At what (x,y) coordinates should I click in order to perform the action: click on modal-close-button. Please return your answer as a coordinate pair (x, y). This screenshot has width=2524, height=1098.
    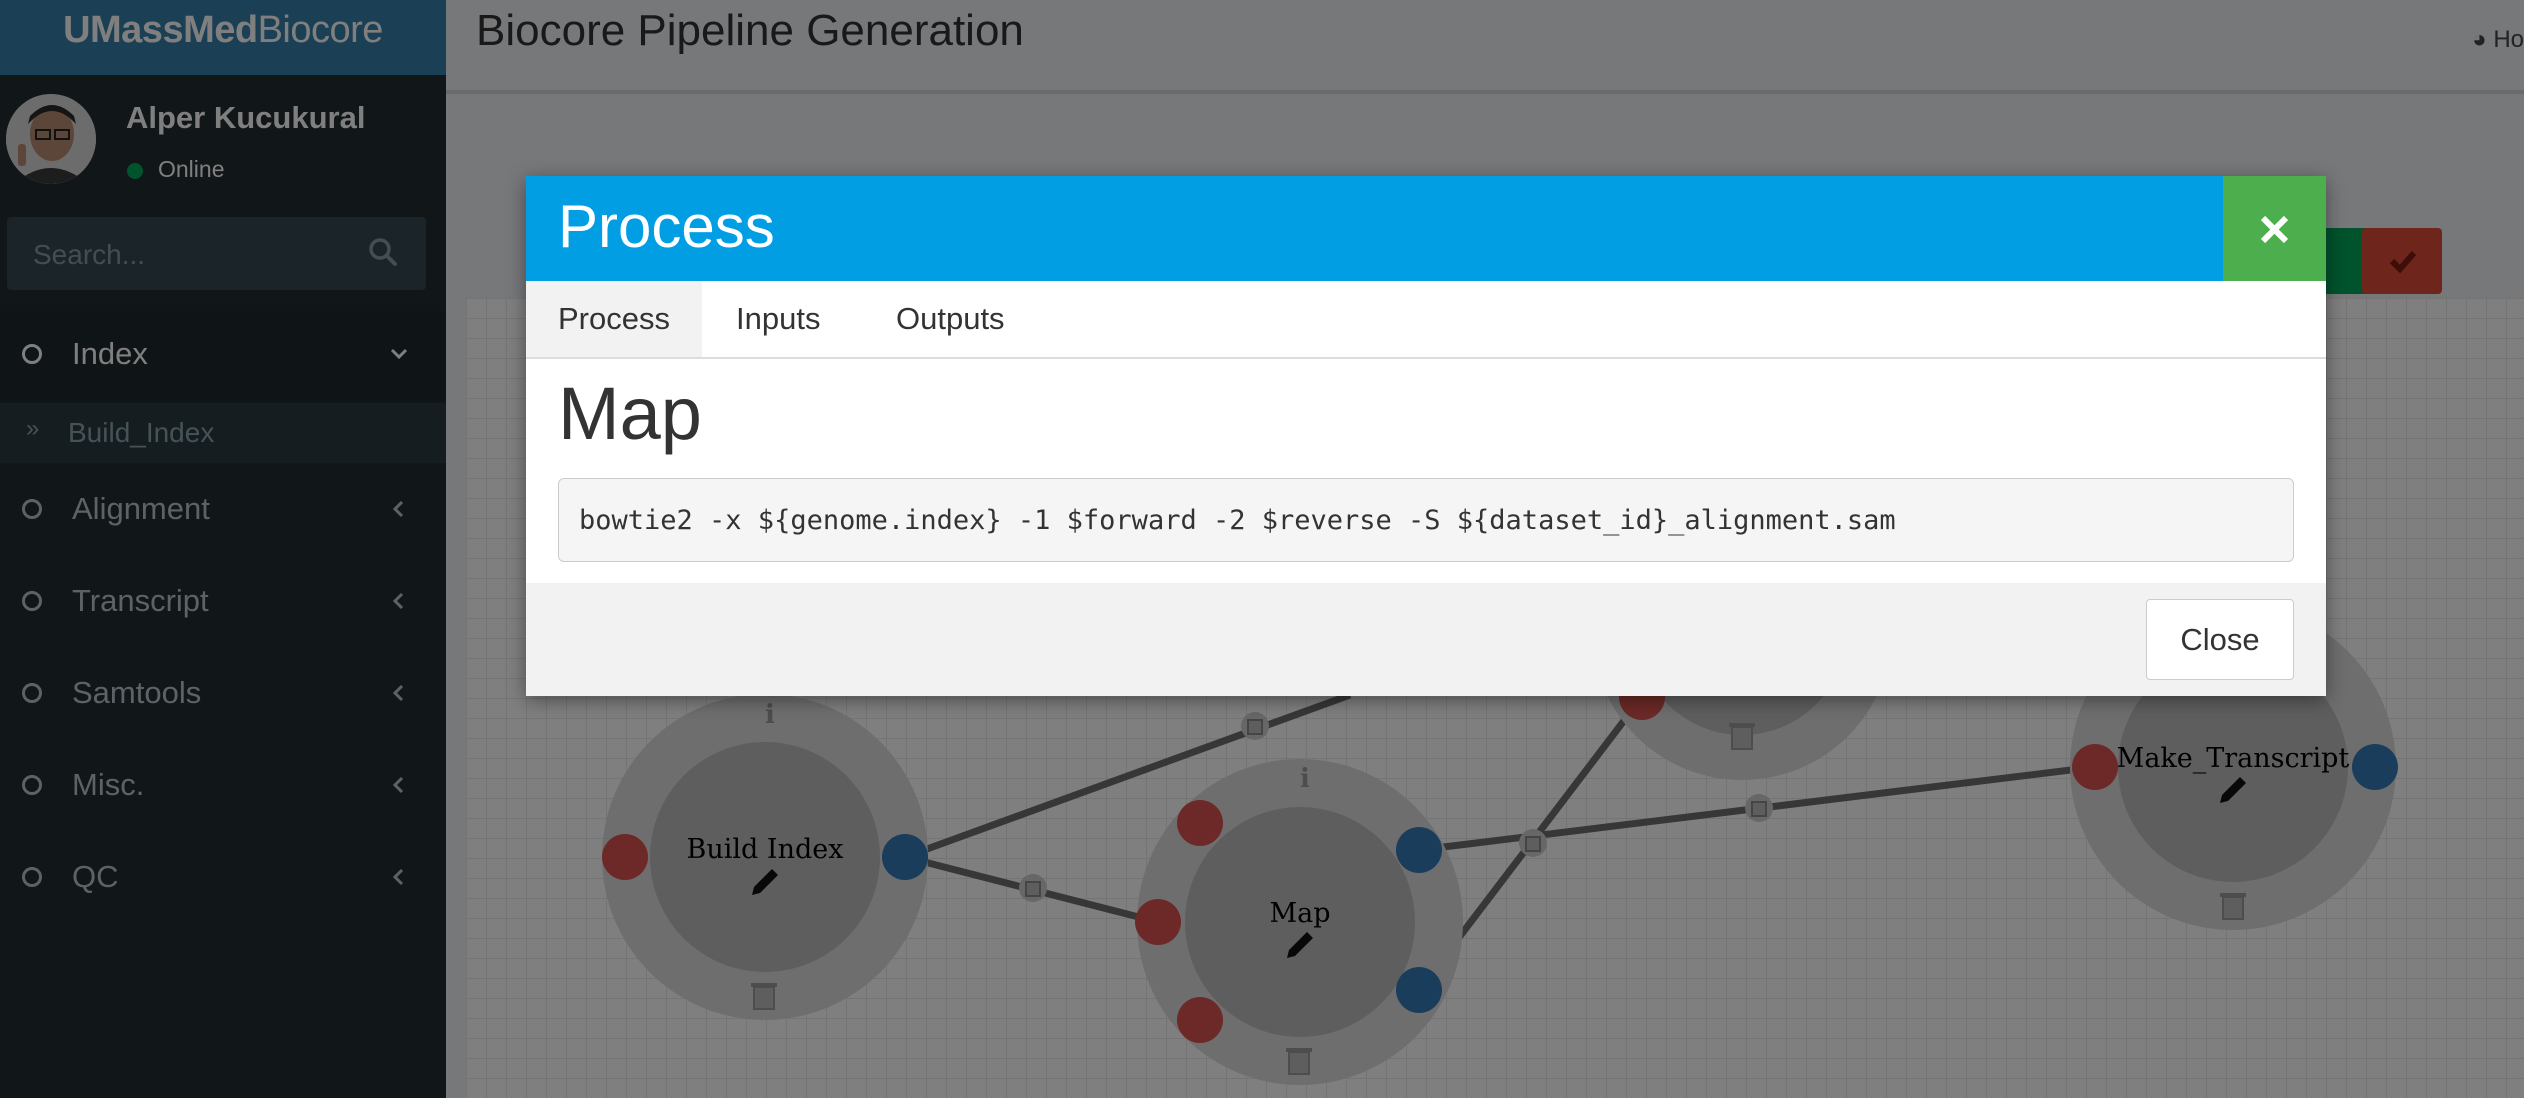
    Looking at the image, I should click on (2274, 228).